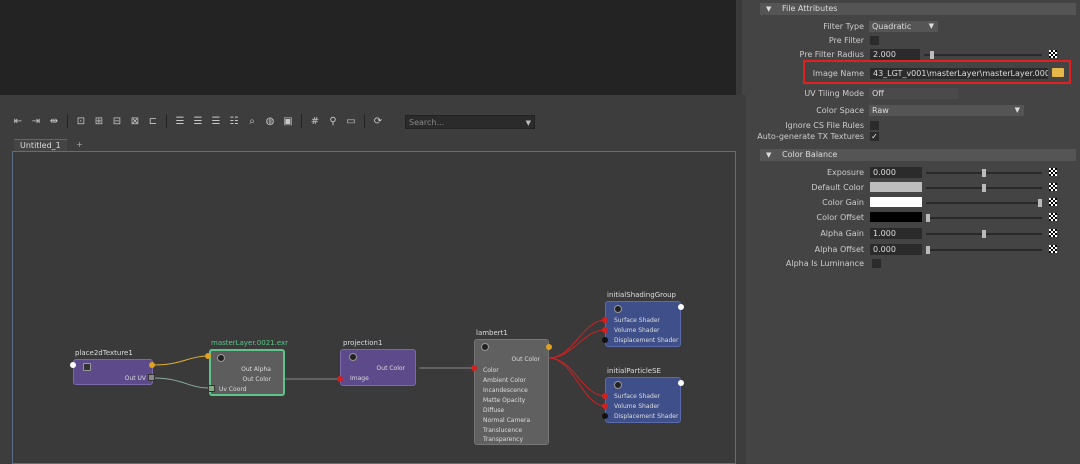 This screenshot has height=464, width=1080. Describe the element at coordinates (984, 250) in the screenshot. I see `alpha-offset-slider` at that location.